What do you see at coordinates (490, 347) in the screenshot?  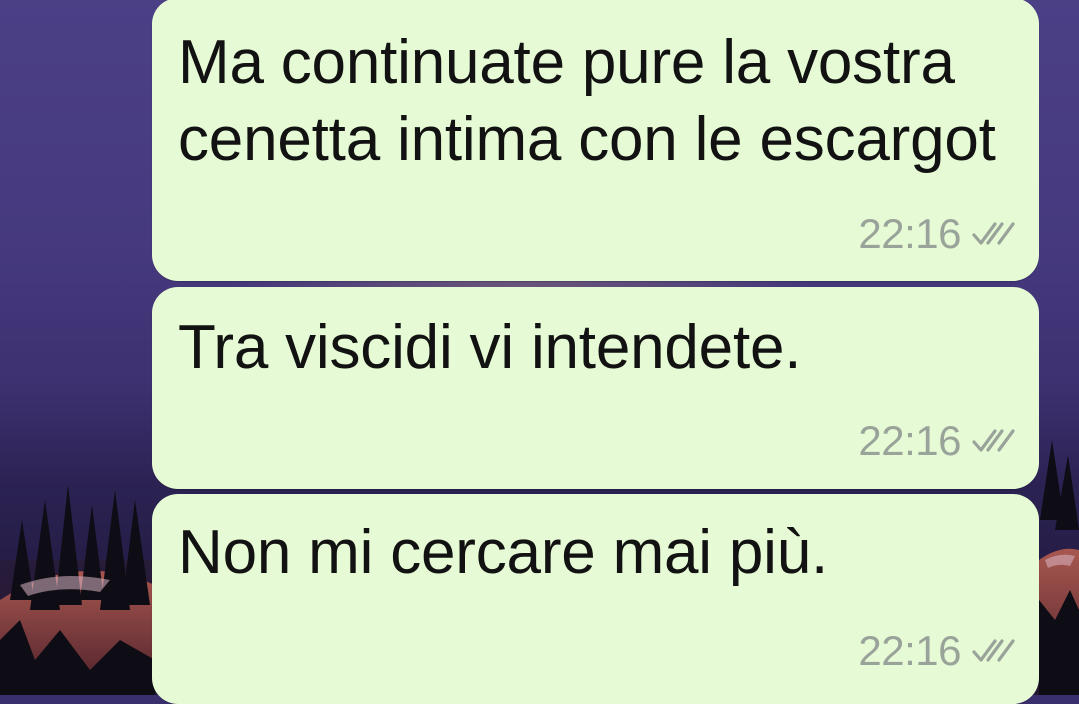 I see `message-text: Tra viscidi vi intendete.` at bounding box center [490, 347].